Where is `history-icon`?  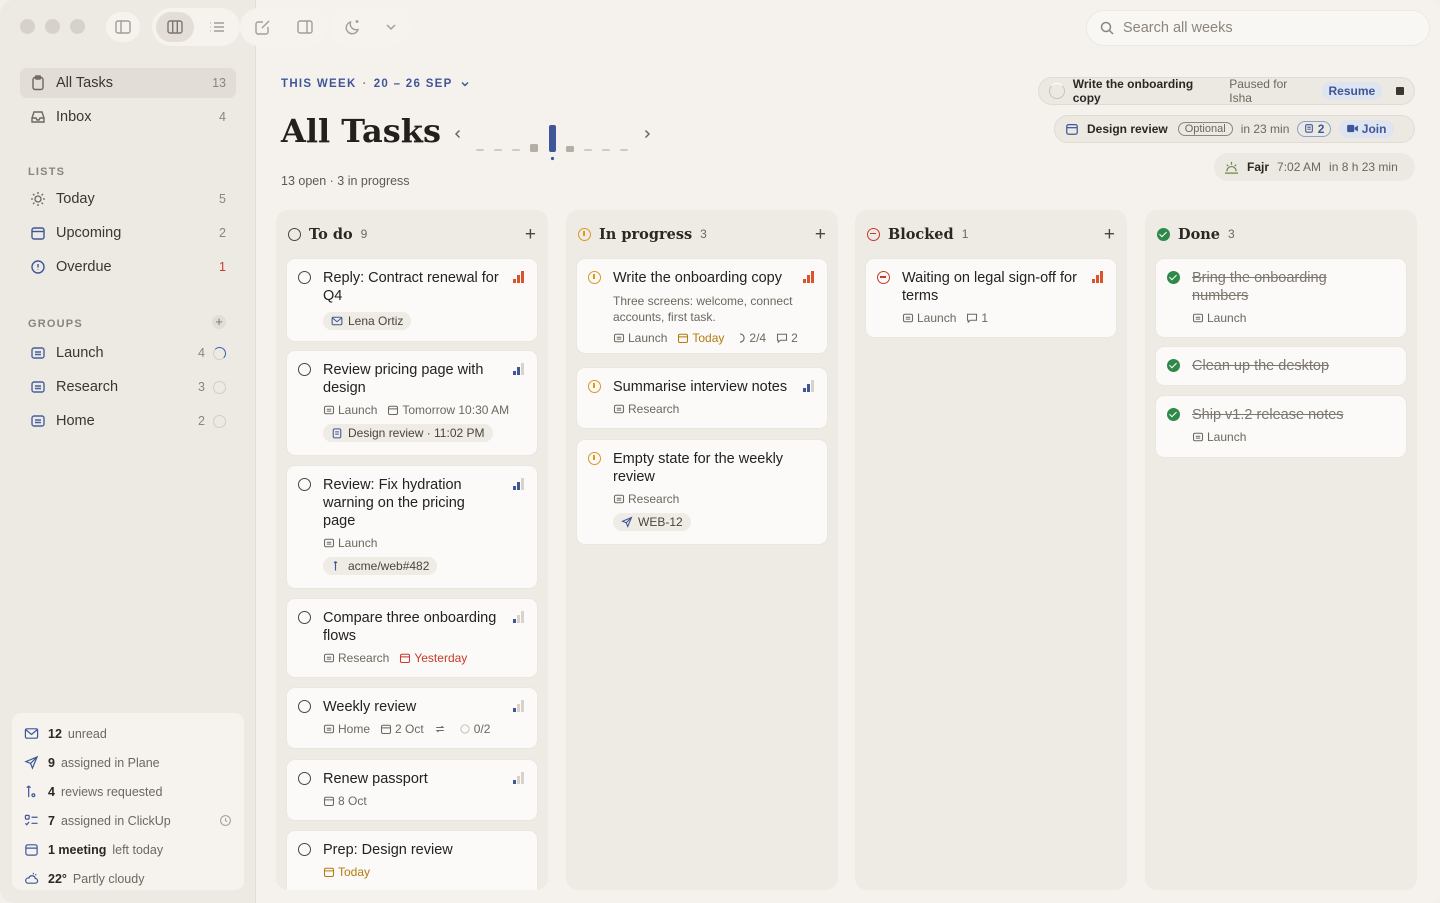 history-icon is located at coordinates (225, 820).